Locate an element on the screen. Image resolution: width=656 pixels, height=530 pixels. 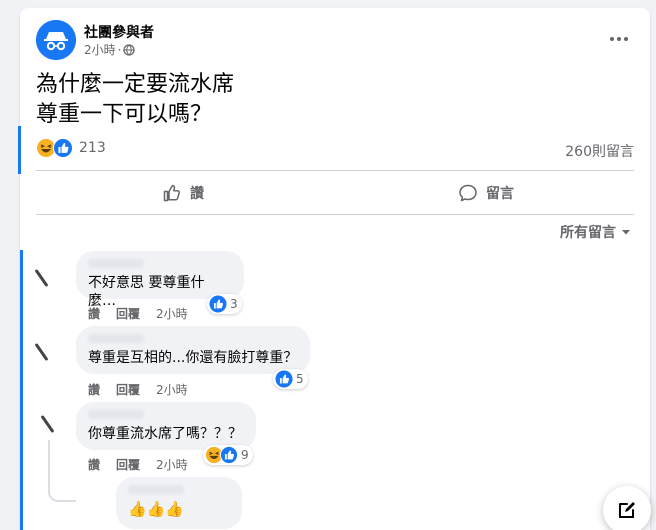
comment-reaction-count: 5 is located at coordinates (300, 379).